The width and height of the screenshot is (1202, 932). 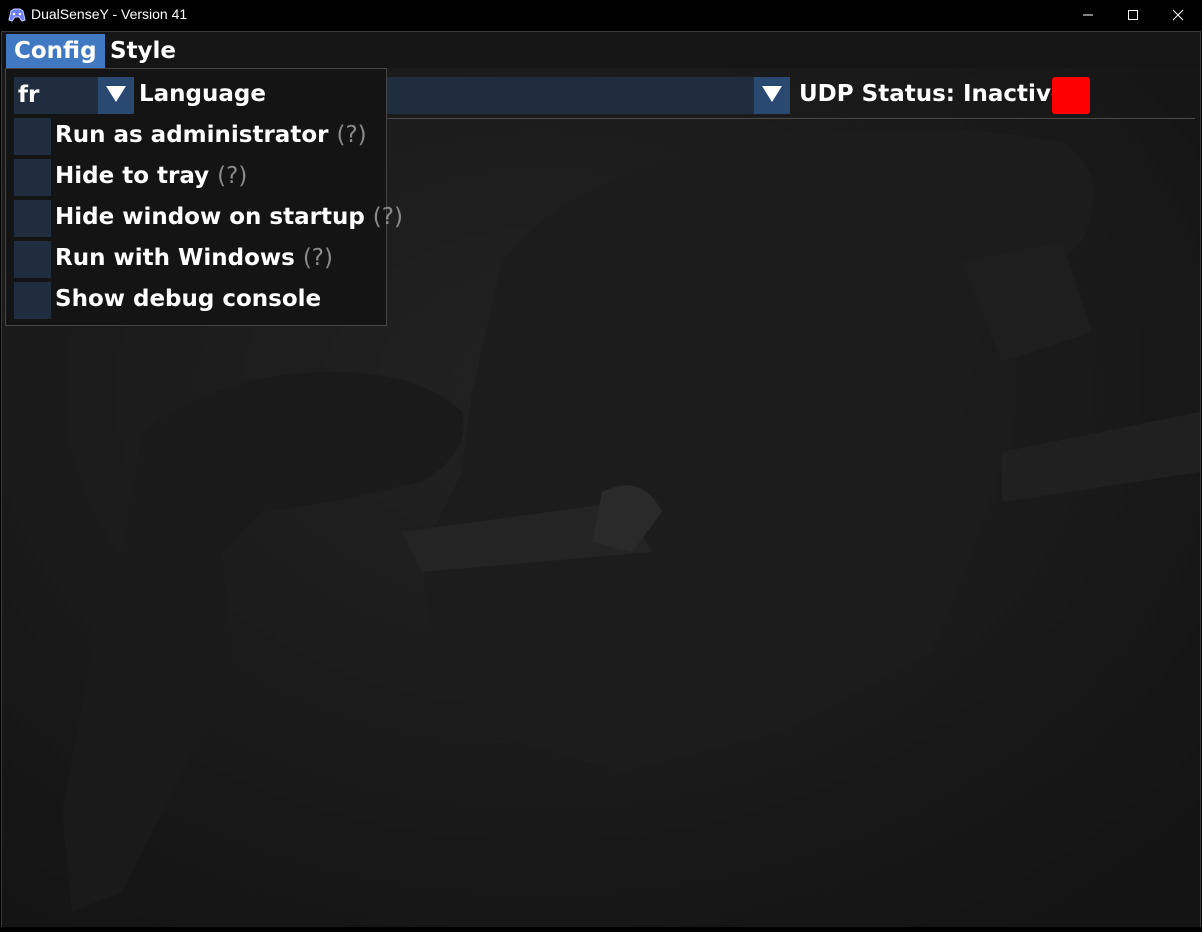 I want to click on udp-status-indicator, so click(x=1071, y=95).